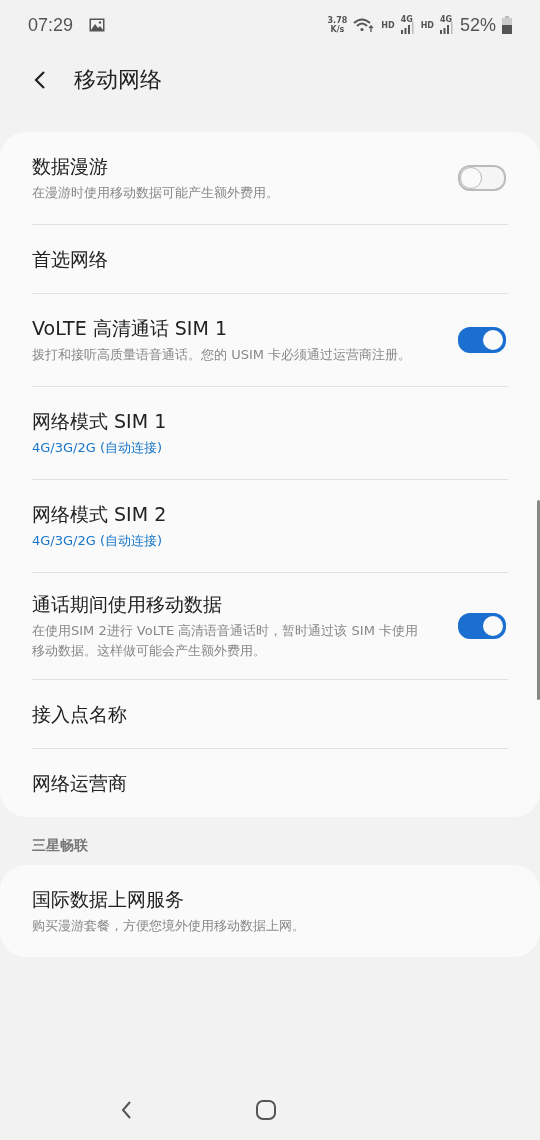  Describe the element at coordinates (270, 433) in the screenshot. I see `settings-row: 网络模式 SIM 1 4G/3G/2G (自动连接)` at that location.